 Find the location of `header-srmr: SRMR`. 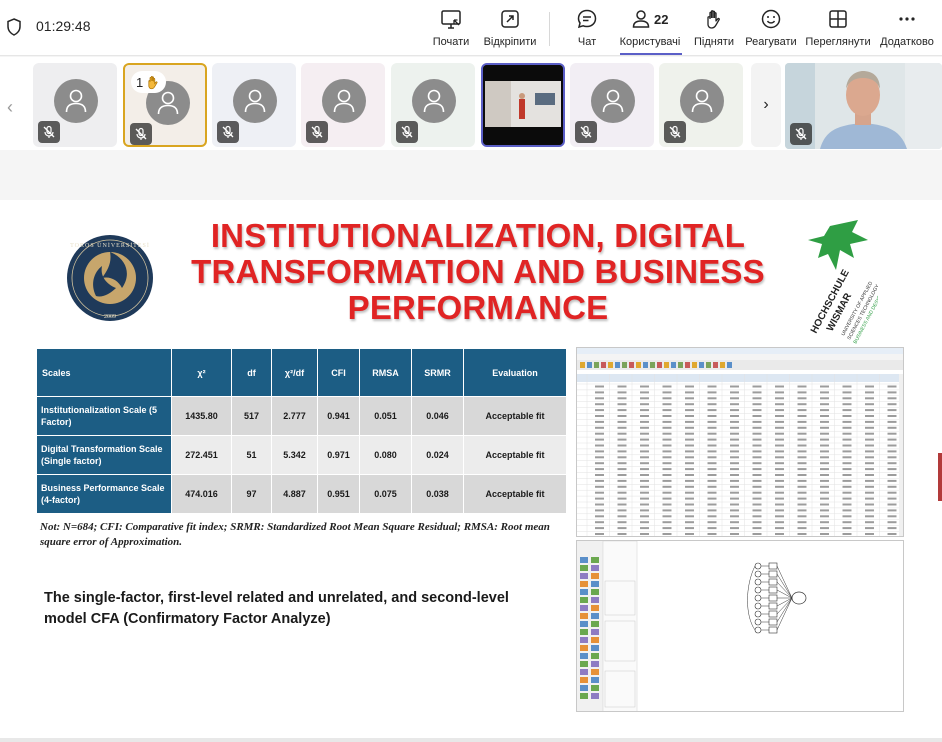

header-srmr: SRMR is located at coordinates (437, 372).